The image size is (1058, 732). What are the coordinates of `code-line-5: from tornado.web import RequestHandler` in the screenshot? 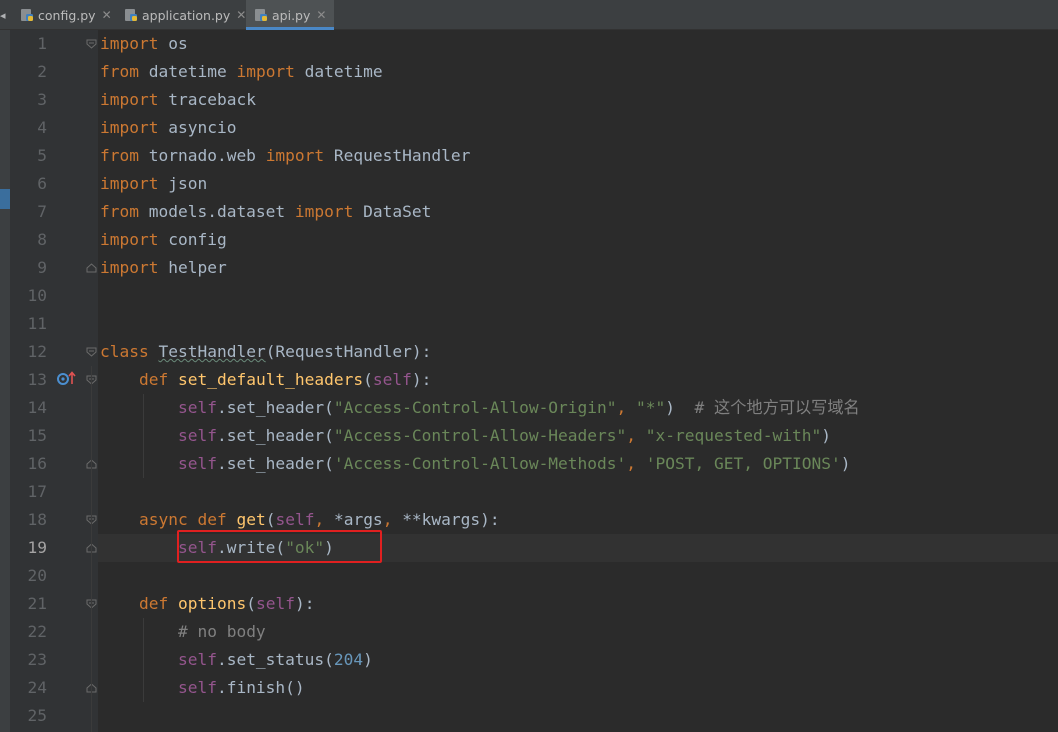 It's located at (285, 155).